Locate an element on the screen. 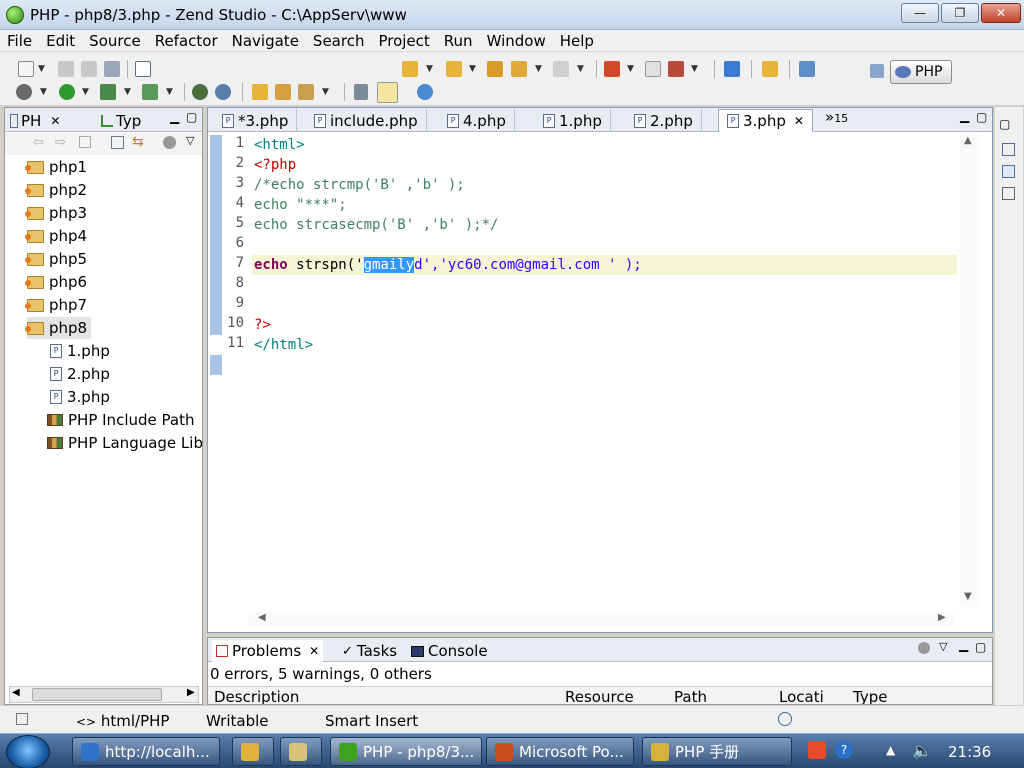 This screenshot has width=1024, height=768. package-icon is located at coordinates (770, 69).